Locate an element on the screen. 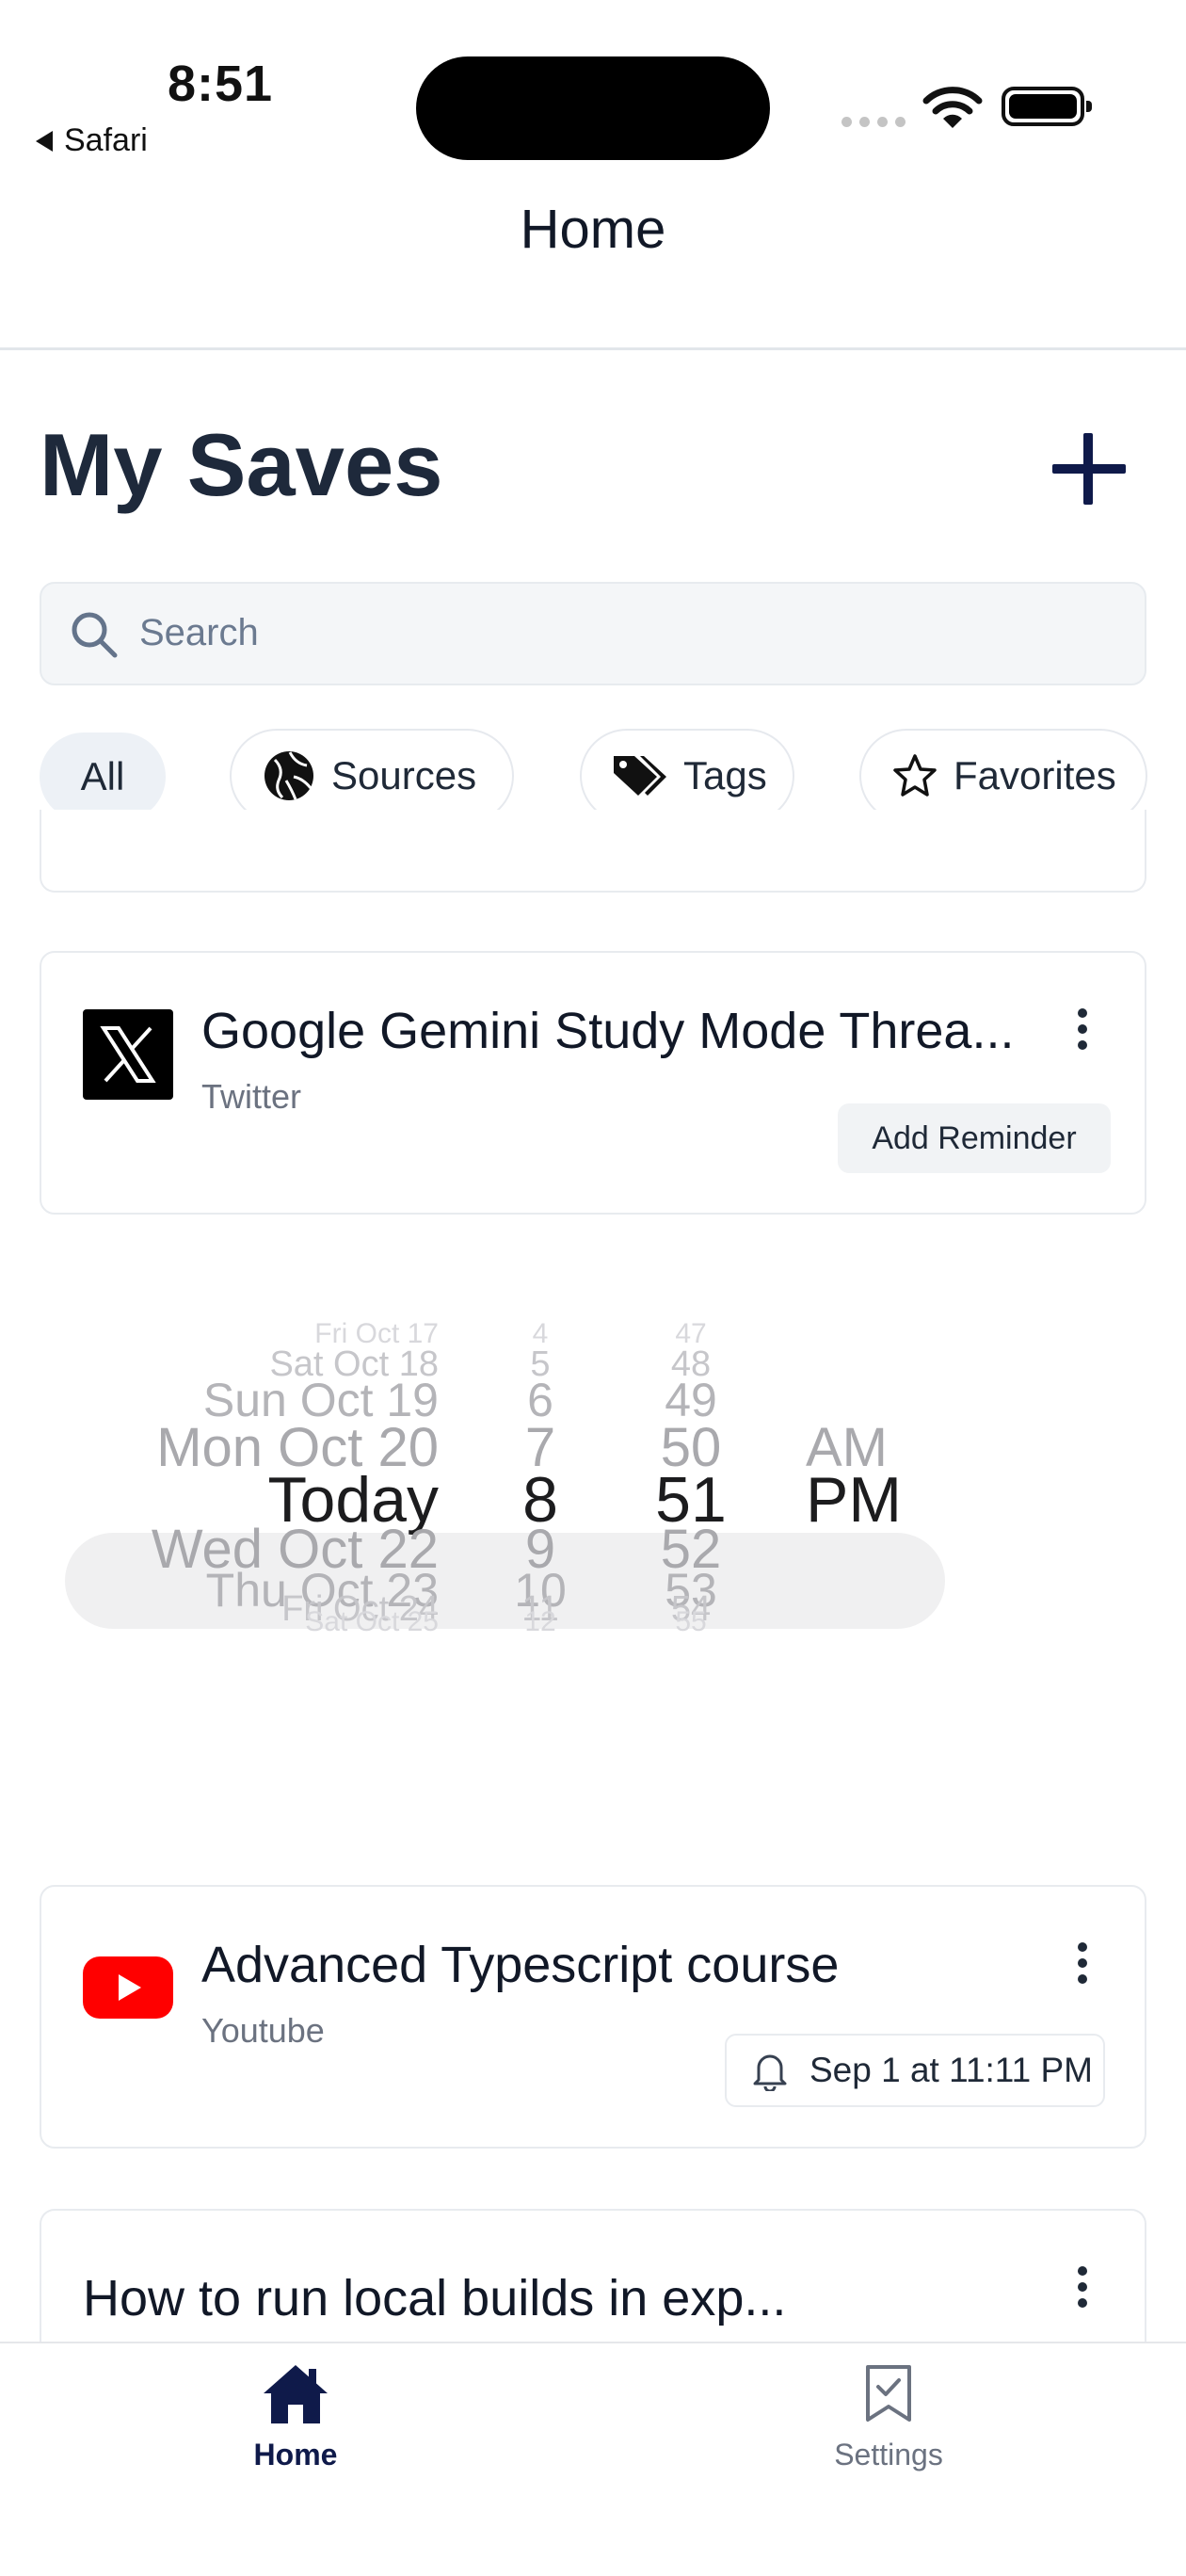 Image resolution: width=1186 pixels, height=2576 pixels. dynamic-island is located at coordinates (593, 108).